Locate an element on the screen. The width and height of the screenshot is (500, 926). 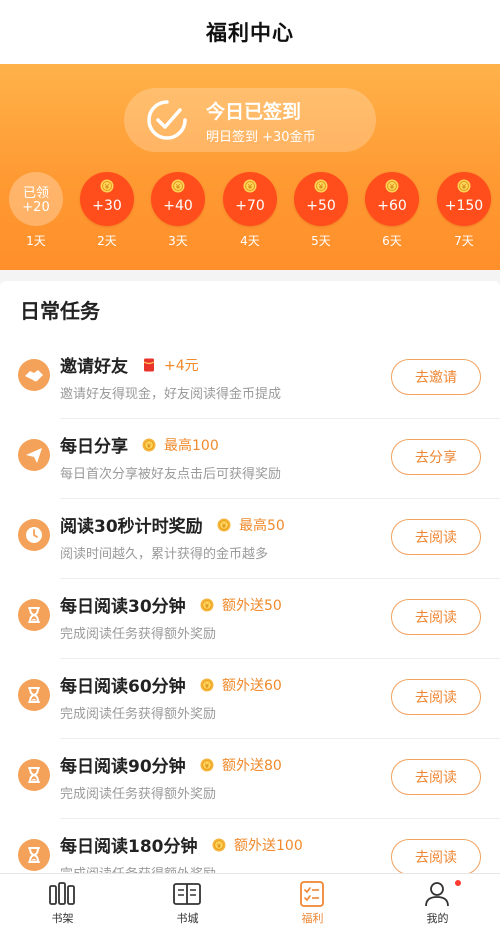
task-reward-text: 额外送60 is located at coordinates (252, 686).